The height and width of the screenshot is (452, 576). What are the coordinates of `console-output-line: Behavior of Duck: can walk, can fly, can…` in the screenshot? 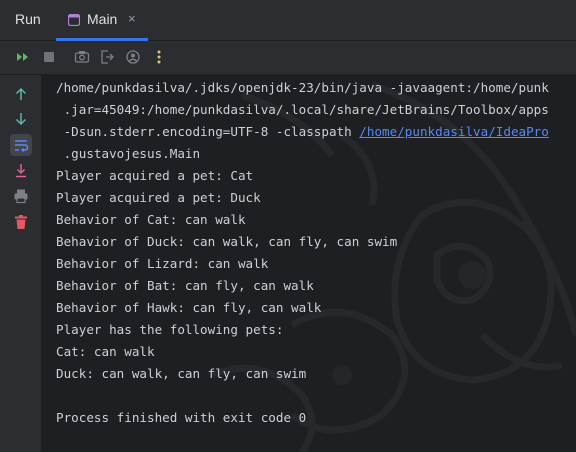 It's located at (227, 241).